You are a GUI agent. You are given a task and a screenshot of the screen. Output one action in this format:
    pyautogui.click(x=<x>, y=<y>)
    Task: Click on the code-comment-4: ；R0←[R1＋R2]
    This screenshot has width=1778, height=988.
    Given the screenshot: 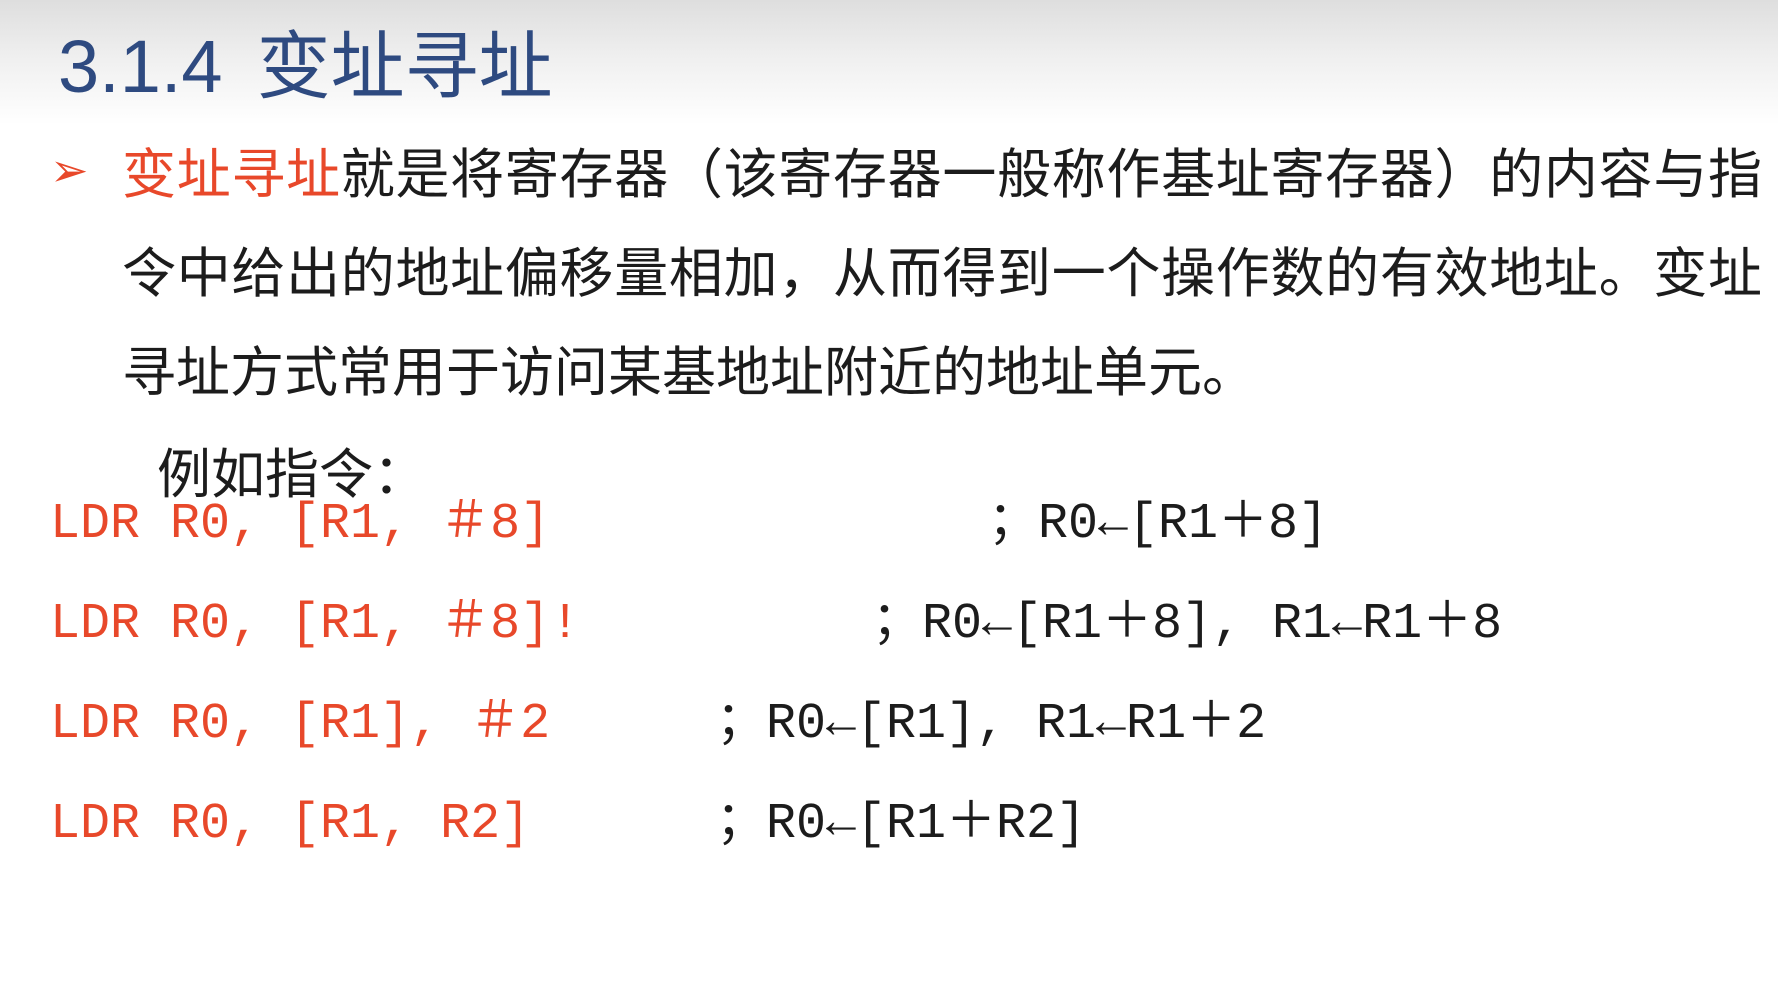 What is the action you would take?
    pyautogui.click(x=901, y=824)
    